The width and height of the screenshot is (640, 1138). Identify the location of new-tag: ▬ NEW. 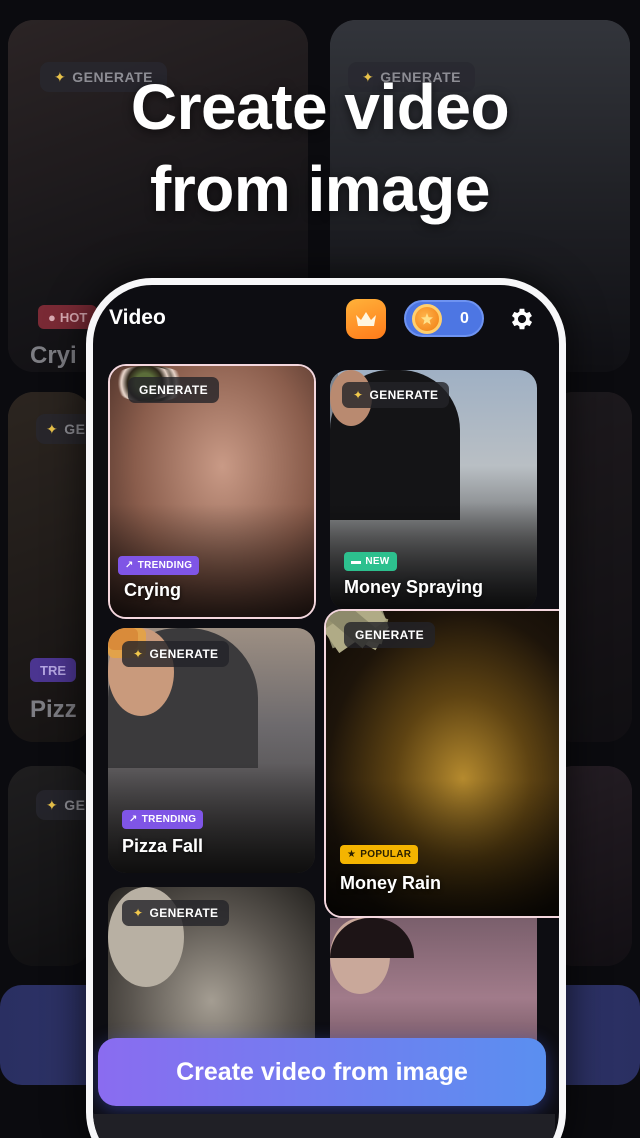
(370, 561).